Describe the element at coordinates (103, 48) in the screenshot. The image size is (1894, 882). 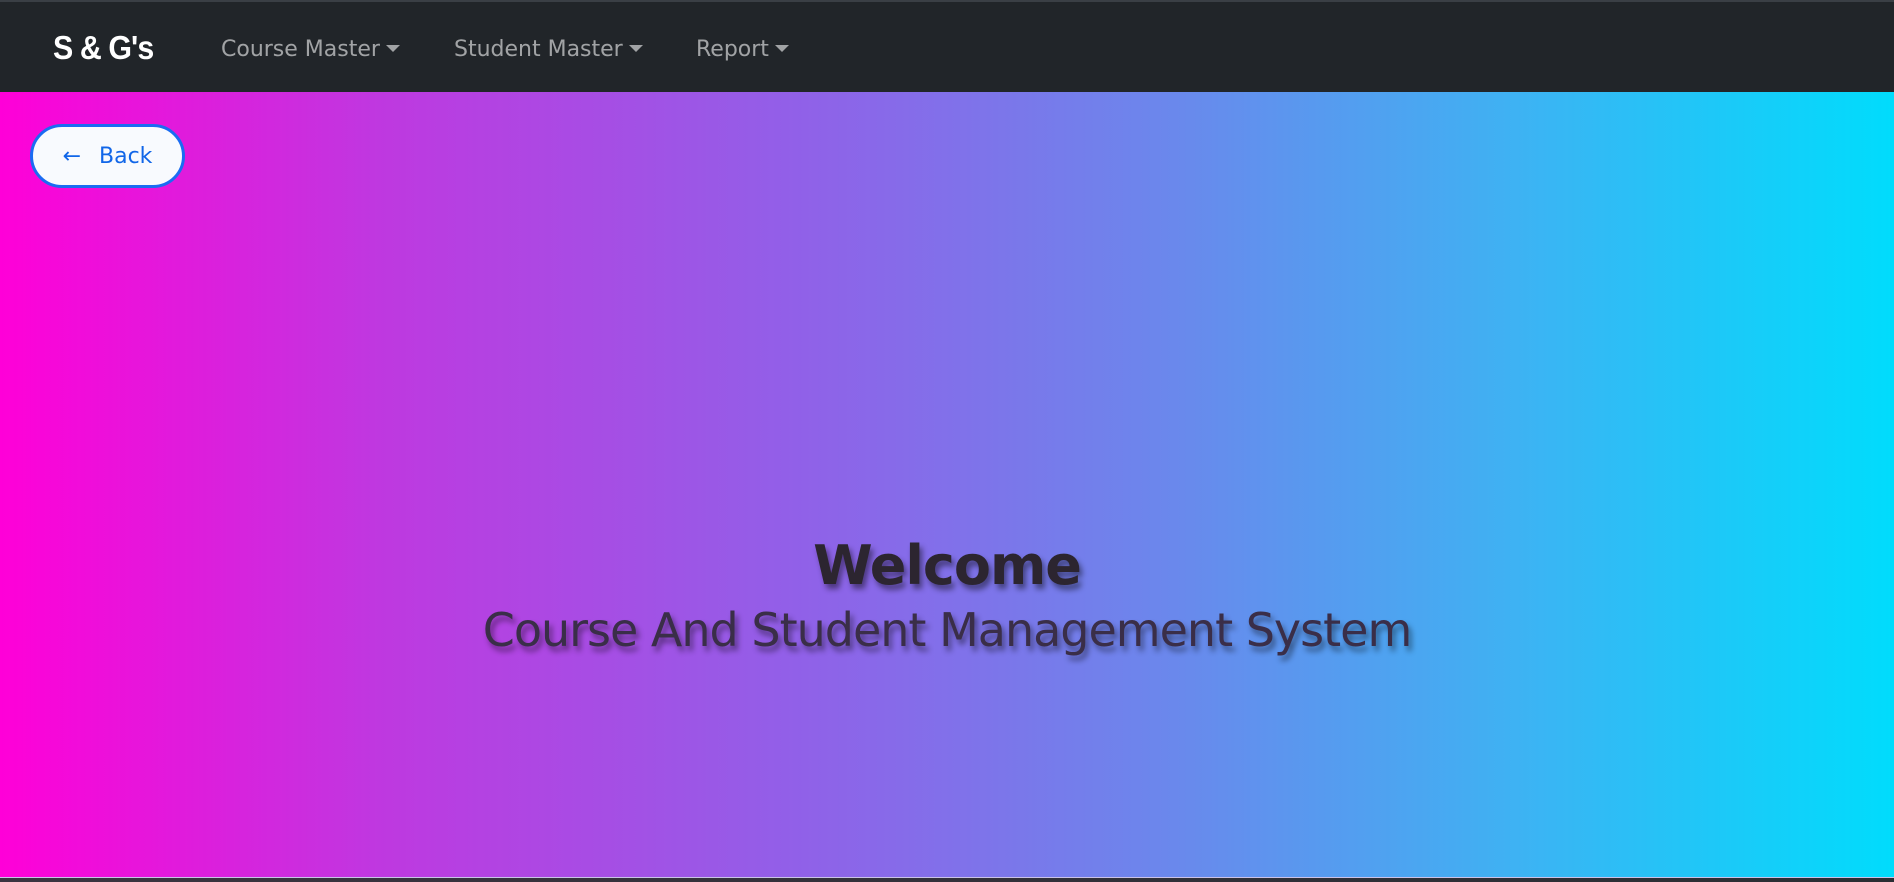
I see `brand-logo: S & G's` at that location.